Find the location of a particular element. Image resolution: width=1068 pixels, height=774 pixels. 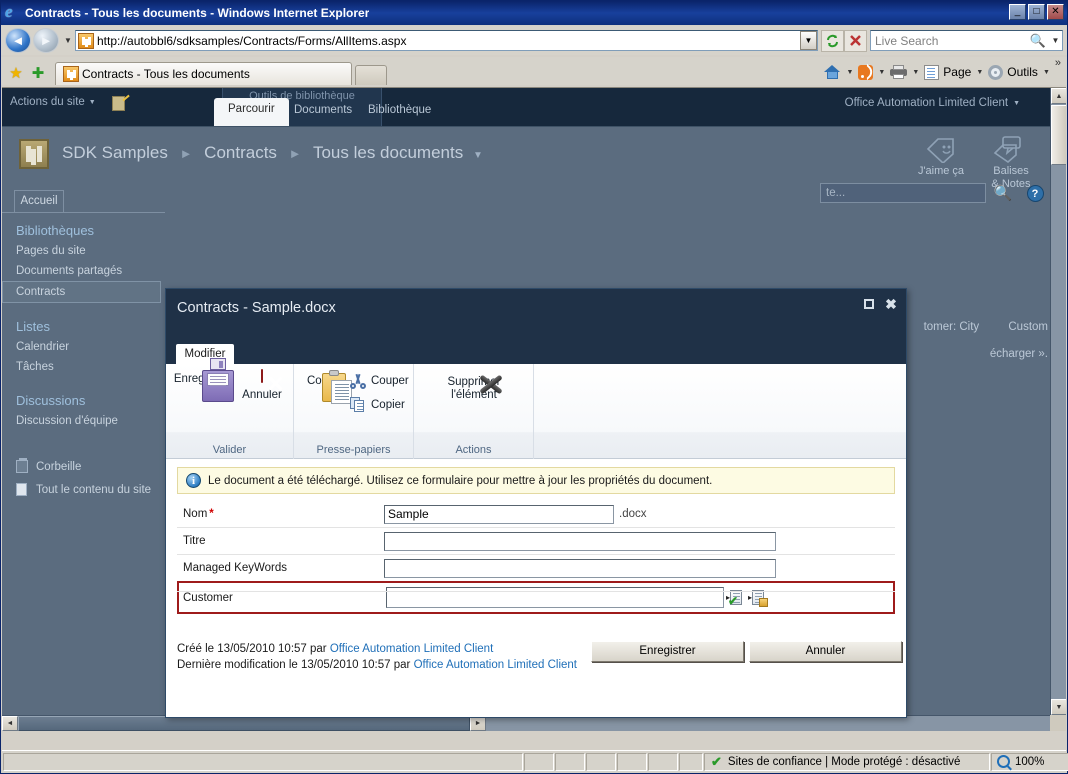

vertical-scroll-thumb is located at coordinates (1058, 135).